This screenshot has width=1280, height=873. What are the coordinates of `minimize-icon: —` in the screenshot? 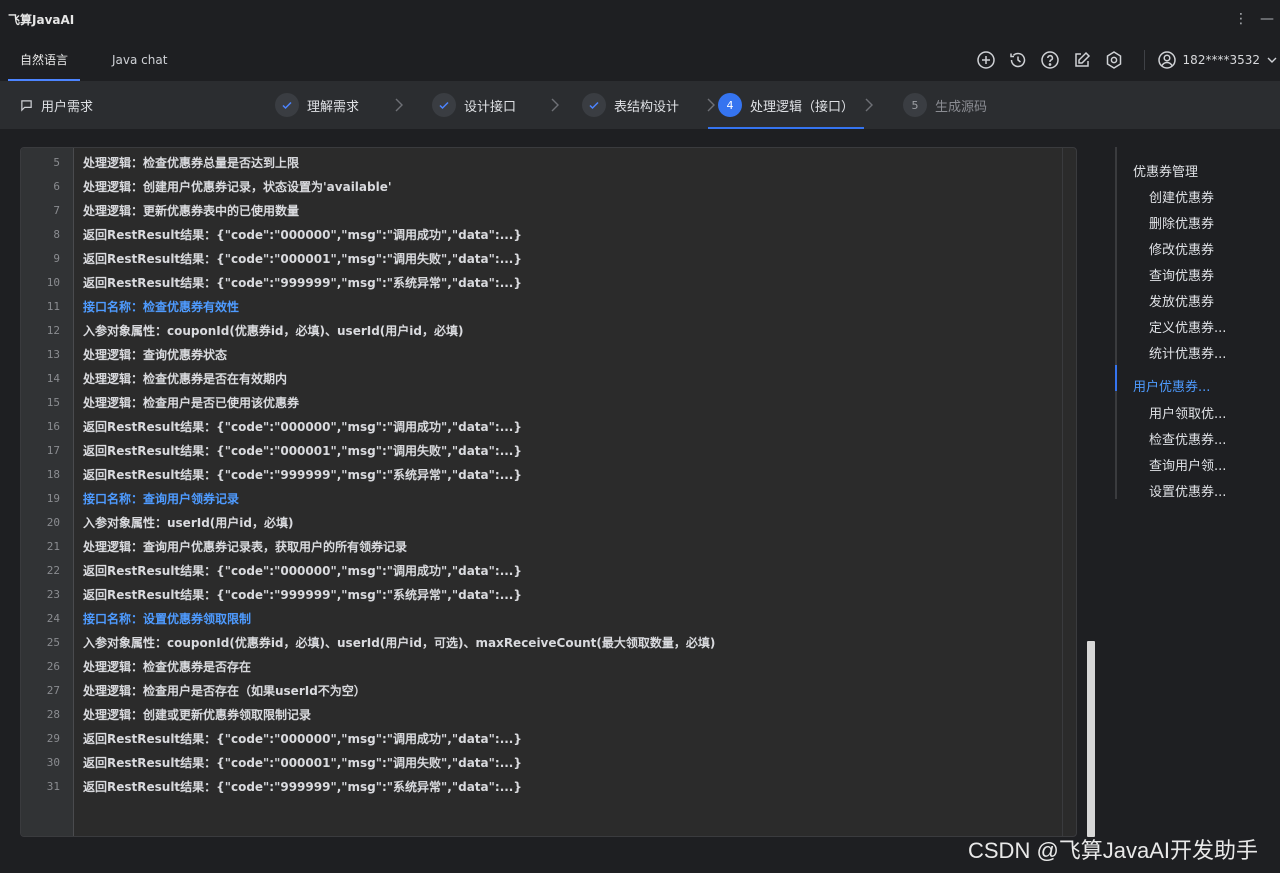 It's located at (1267, 19).